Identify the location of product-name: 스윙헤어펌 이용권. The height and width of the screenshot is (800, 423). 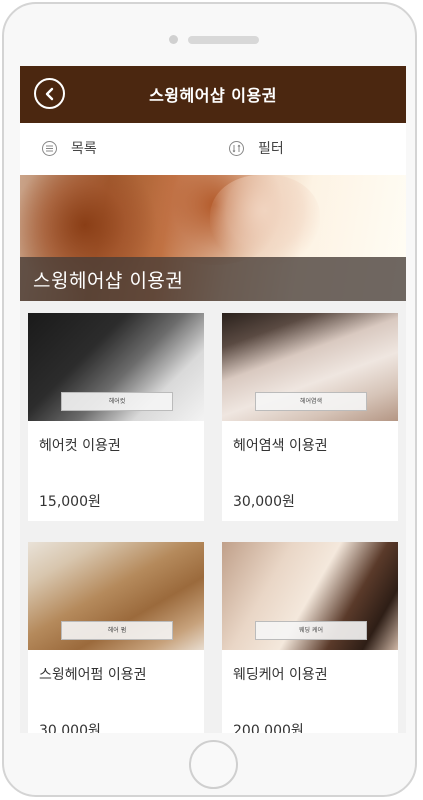
(93, 675).